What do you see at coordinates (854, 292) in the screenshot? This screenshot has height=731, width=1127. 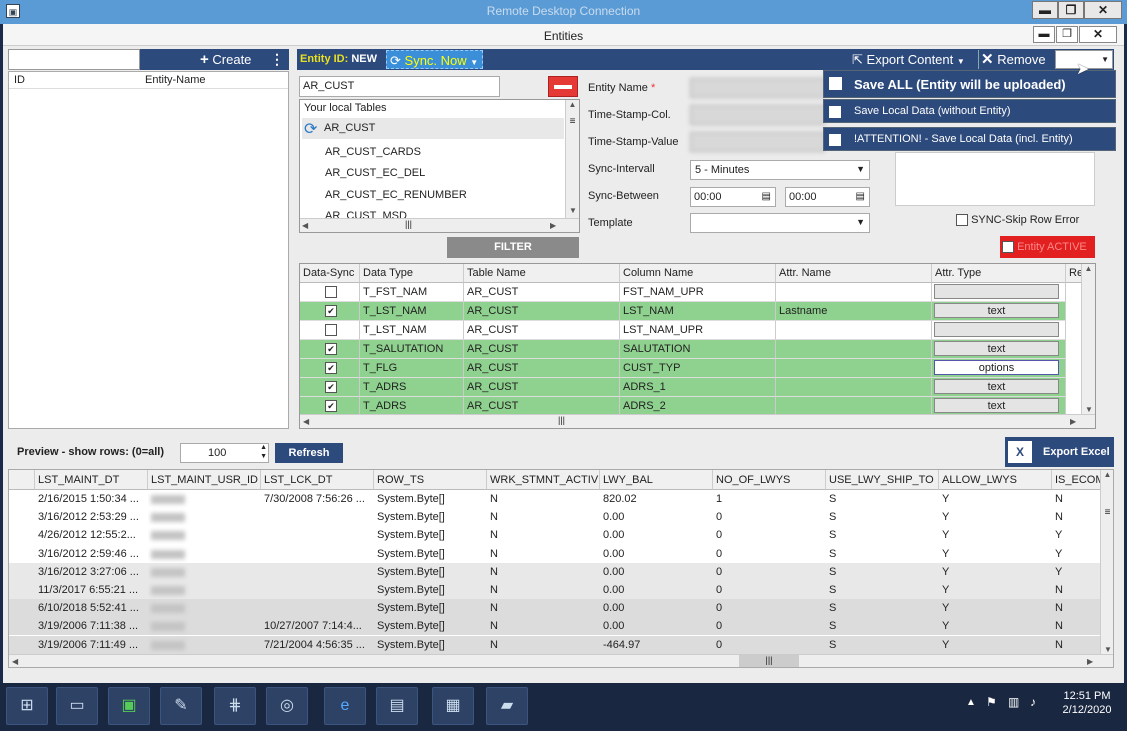 I see `grid-cell-attr-name` at bounding box center [854, 292].